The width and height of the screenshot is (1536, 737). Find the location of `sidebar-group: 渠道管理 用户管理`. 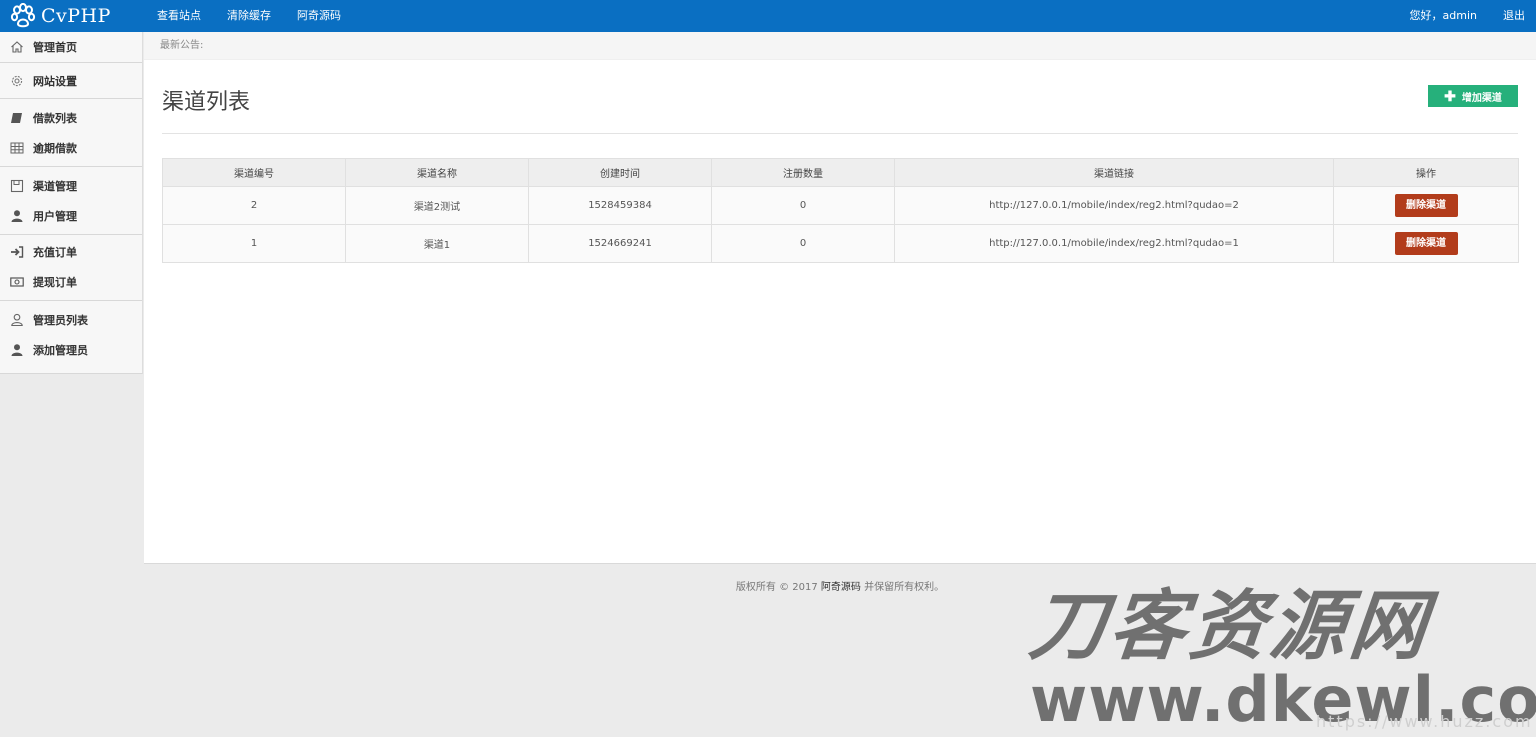

sidebar-group: 渠道管理 用户管理 is located at coordinates (71, 201).